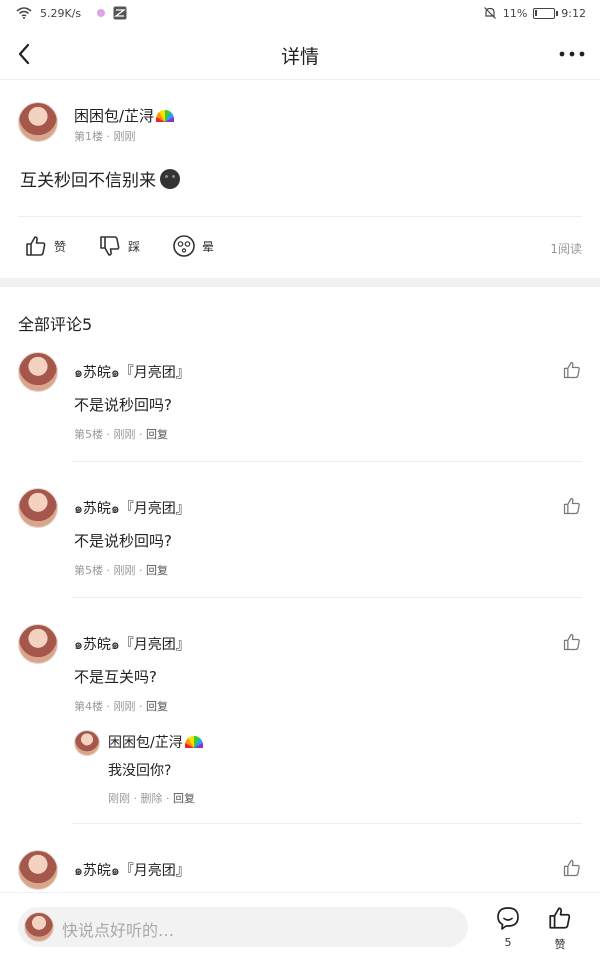 Image resolution: width=600 pixels, height=960 pixels. I want to click on divider, so click(300, 216).